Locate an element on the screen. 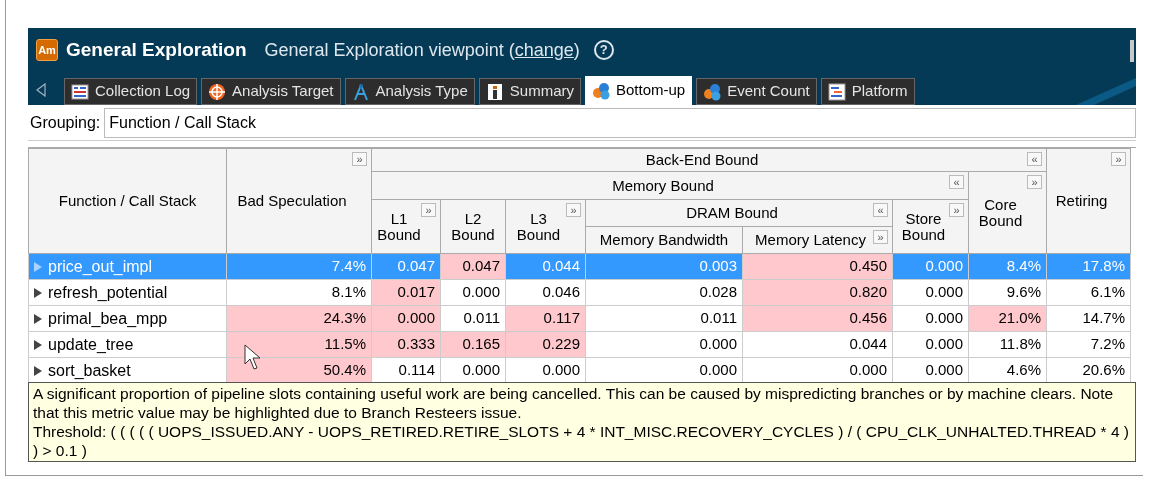 Image resolution: width=1150 pixels, height=485 pixels. header-label: Back-End Bound is located at coordinates (702, 159).